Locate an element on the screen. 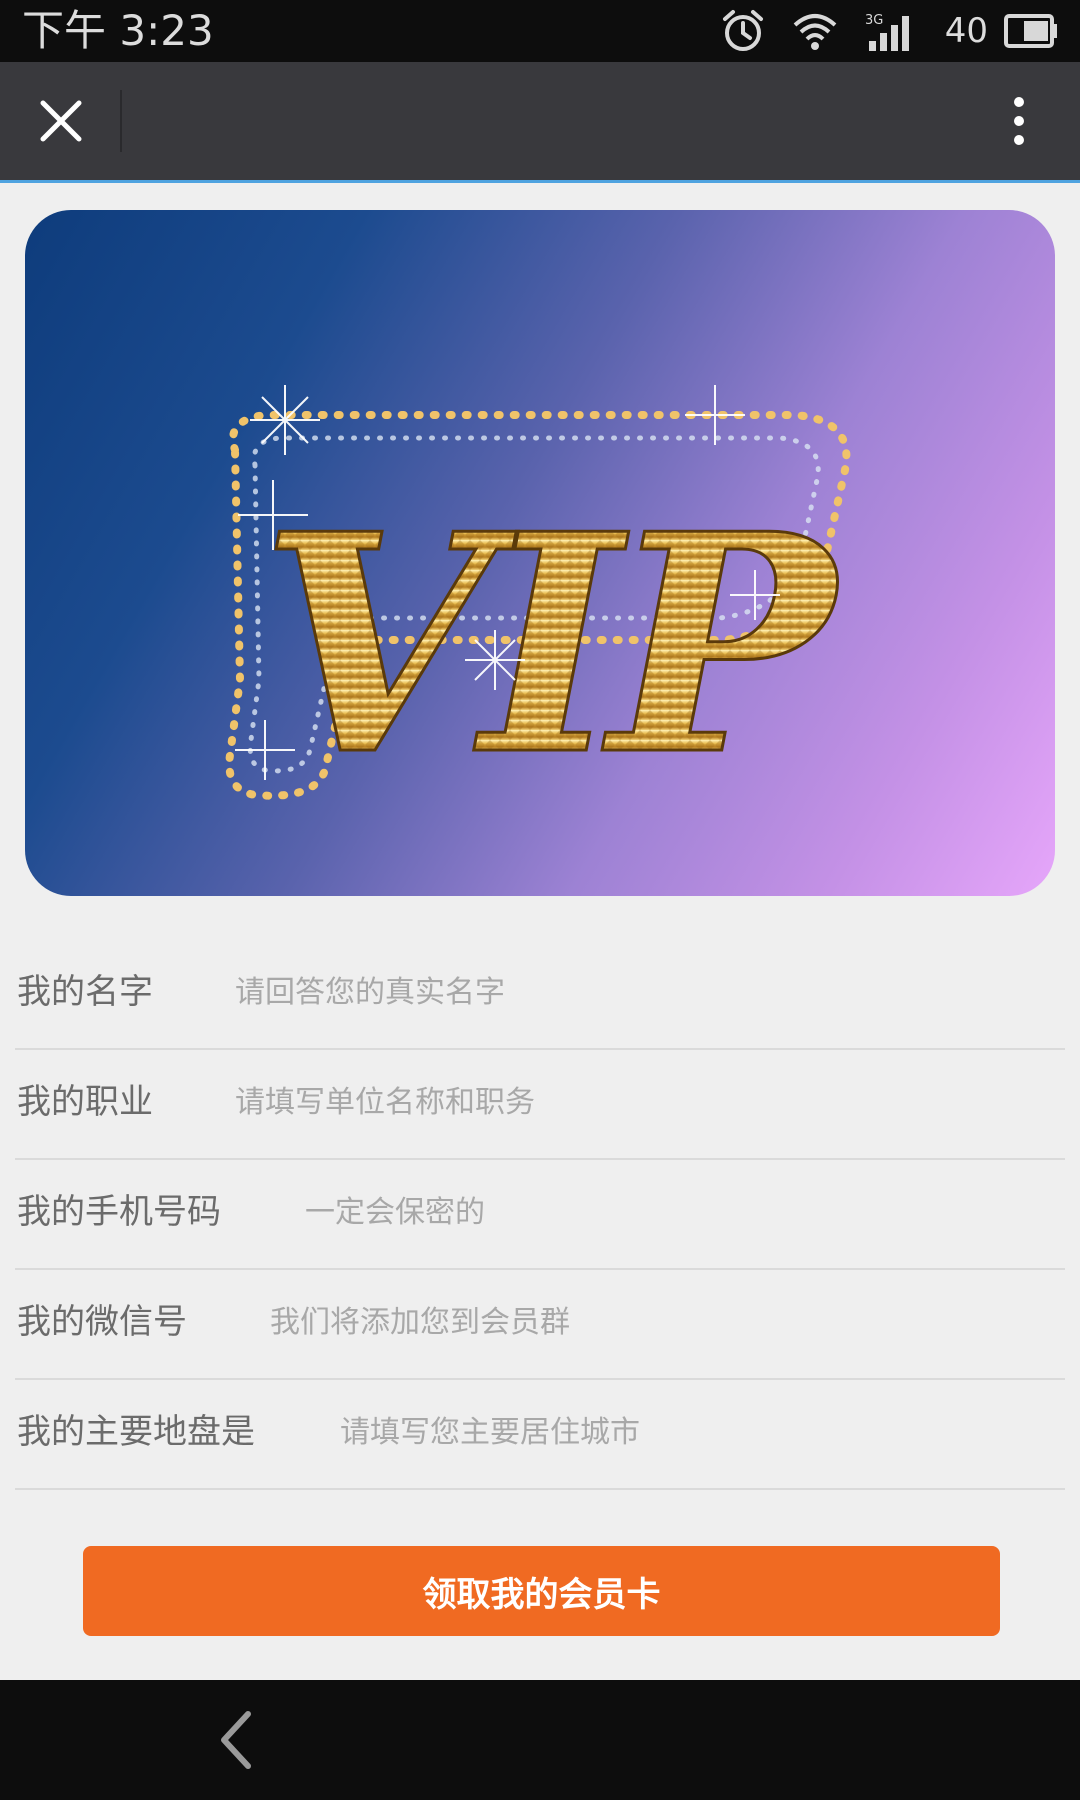 This screenshot has width=1080, height=1800. form-row-occupation: 我的职业 is located at coordinates (540, 1105).